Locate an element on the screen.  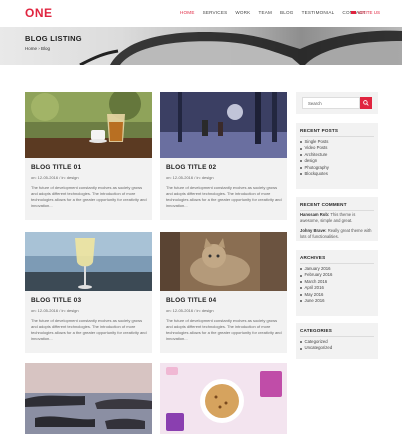
blog-thumb-cat is located at coordinates (223, 261).